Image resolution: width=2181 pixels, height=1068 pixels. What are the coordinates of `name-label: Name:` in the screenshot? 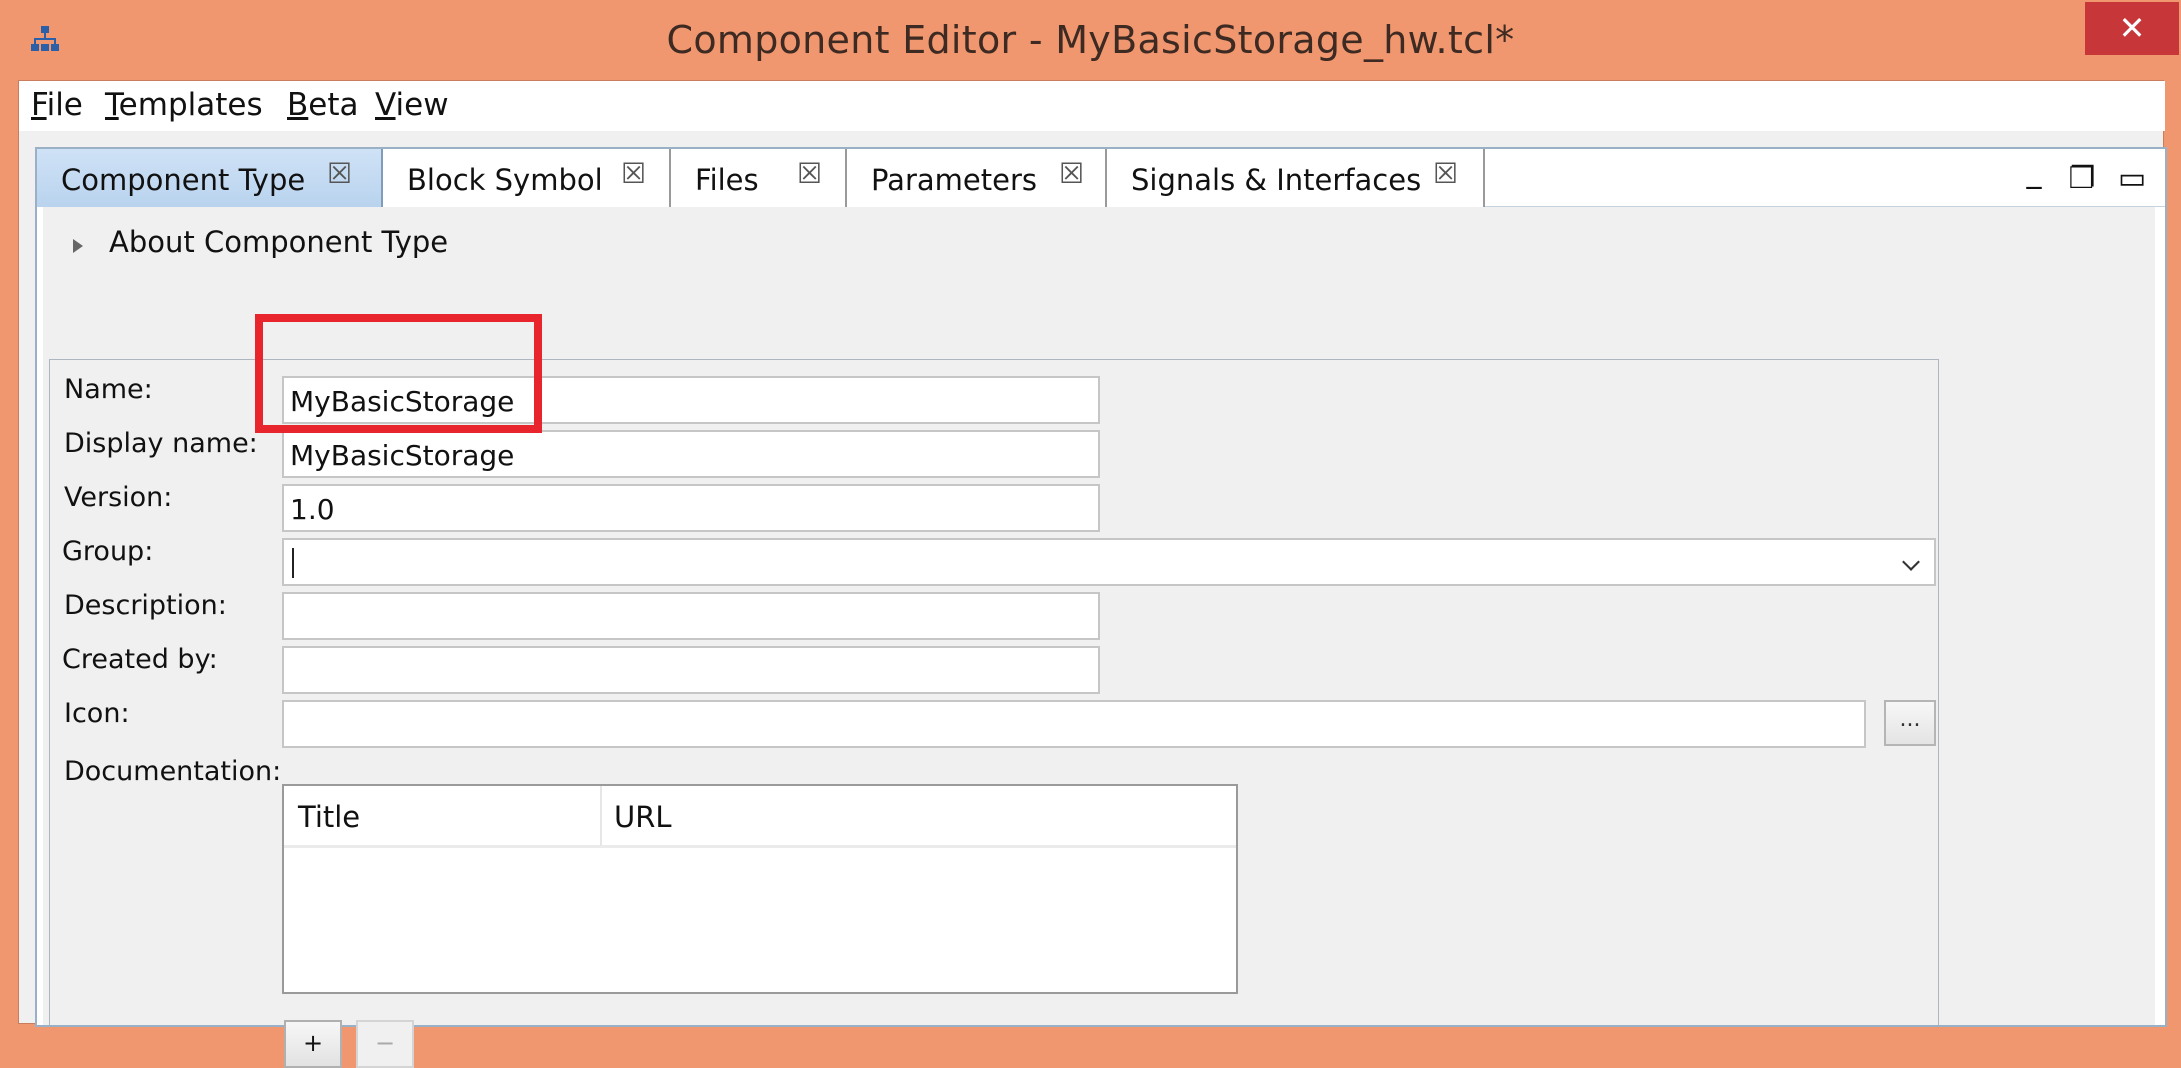 It's located at (108, 389).